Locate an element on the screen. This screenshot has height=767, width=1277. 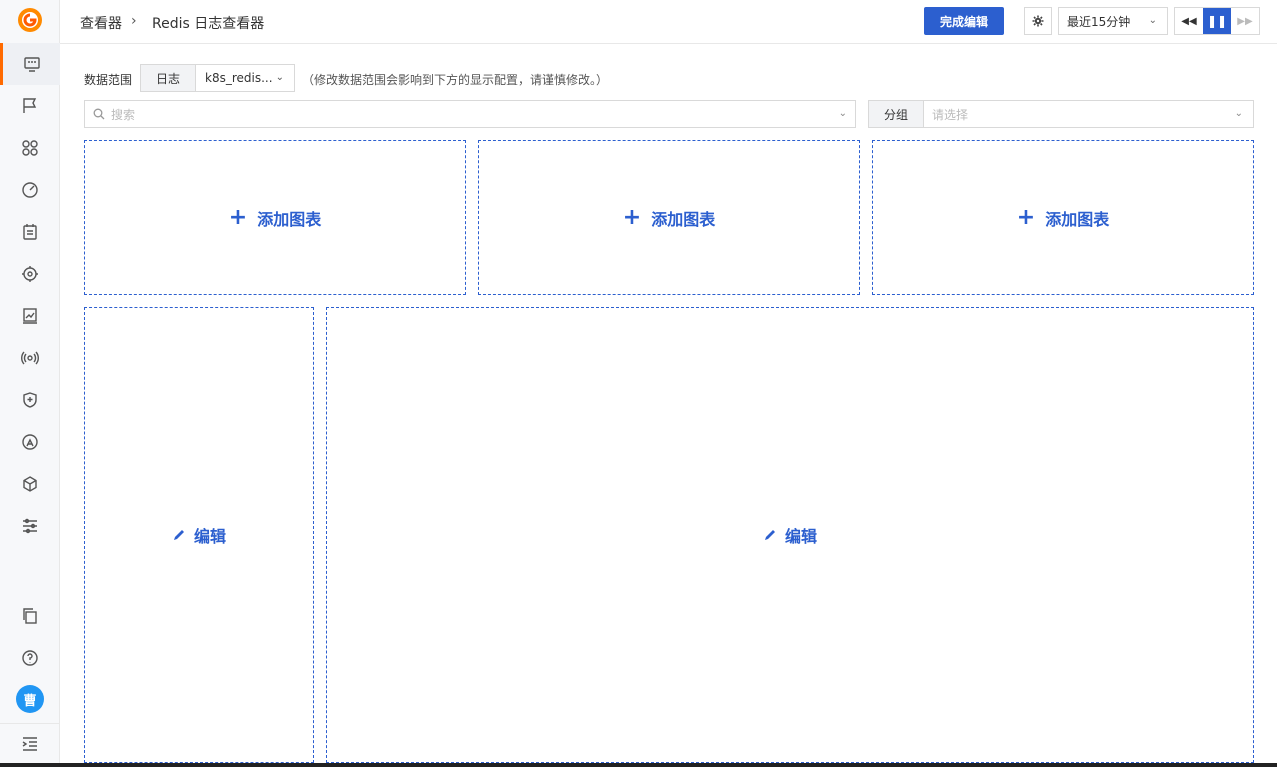
target-icon is located at coordinates (30, 274).